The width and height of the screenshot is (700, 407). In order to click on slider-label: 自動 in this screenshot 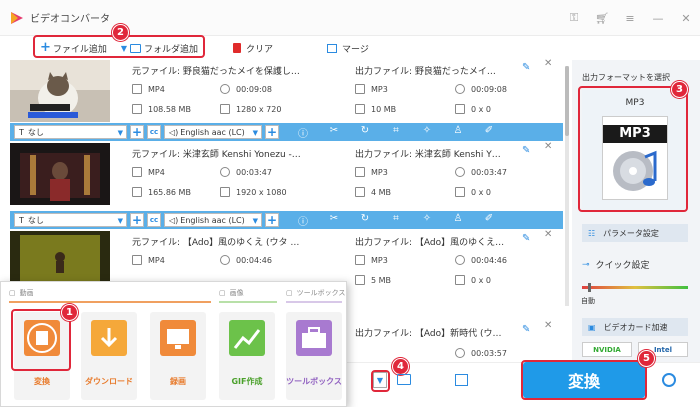, I will do `click(588, 301)`.